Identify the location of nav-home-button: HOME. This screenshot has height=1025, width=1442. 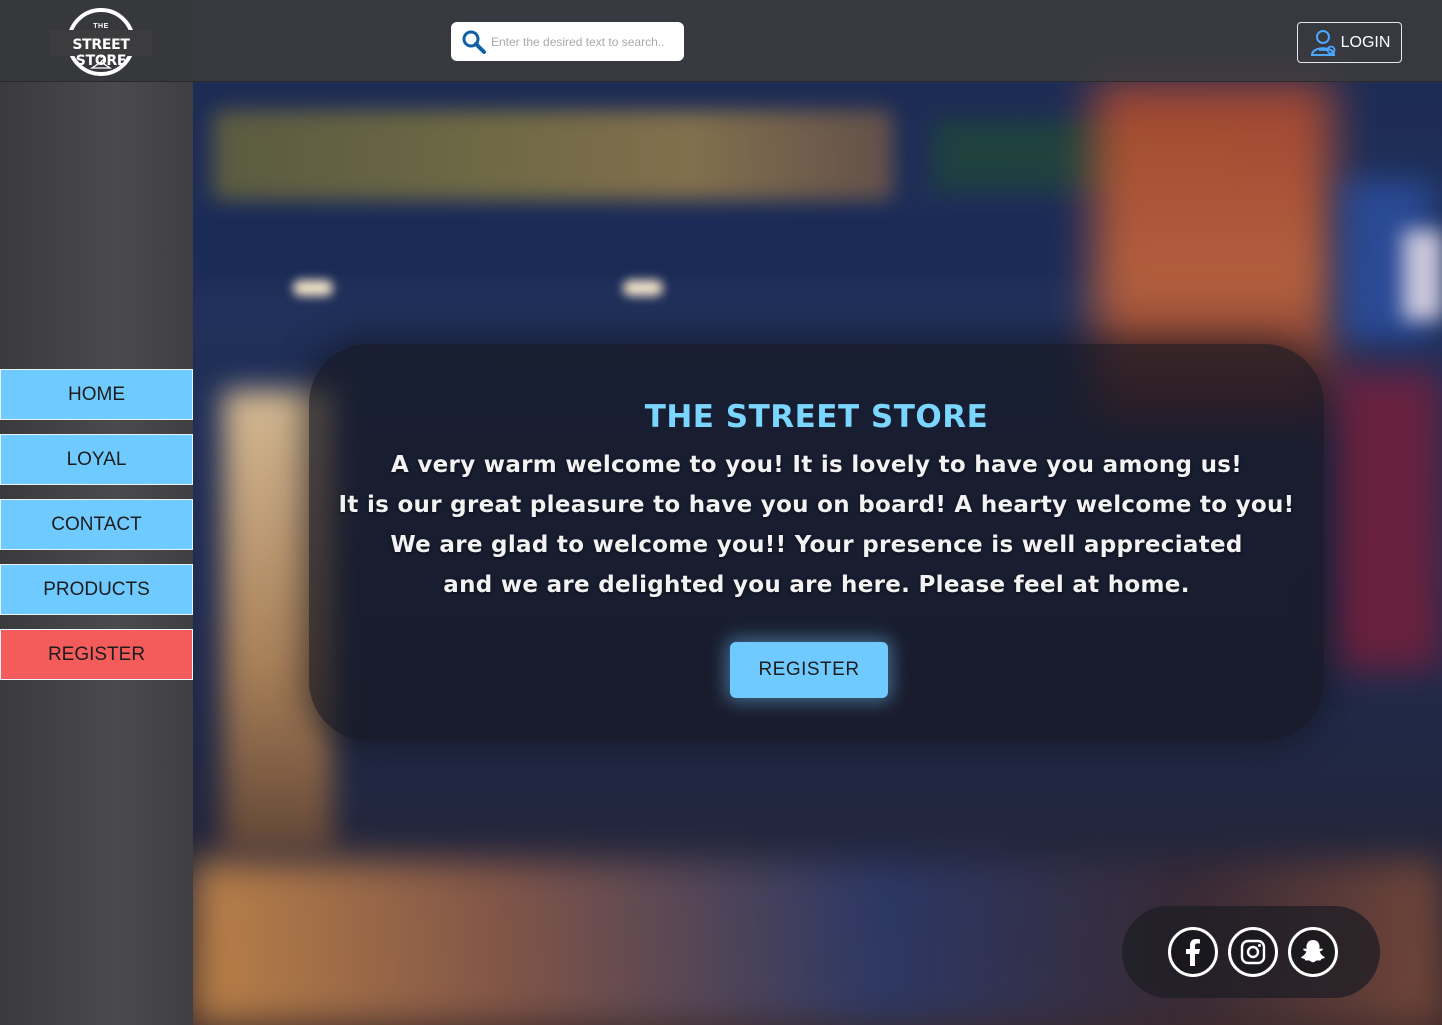
(96, 394).